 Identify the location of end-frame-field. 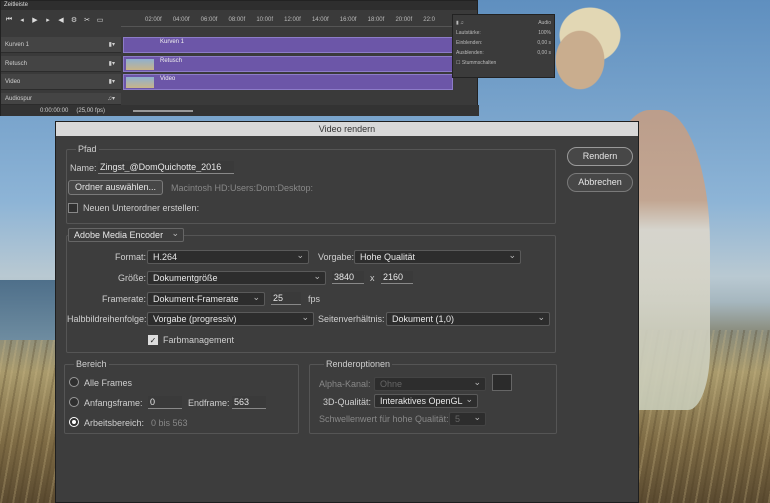
(249, 402).